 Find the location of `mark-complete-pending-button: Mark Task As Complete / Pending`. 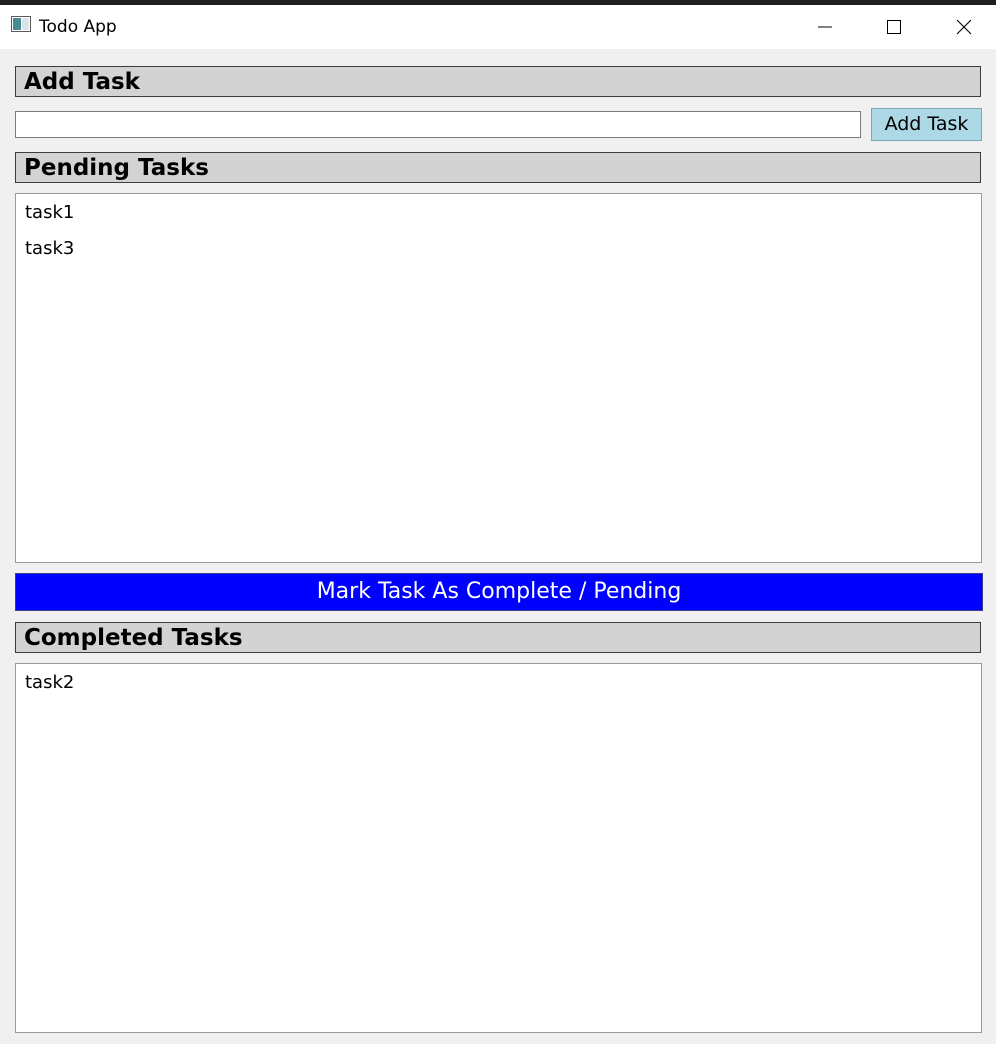

mark-complete-pending-button: Mark Task As Complete / Pending is located at coordinates (499, 592).